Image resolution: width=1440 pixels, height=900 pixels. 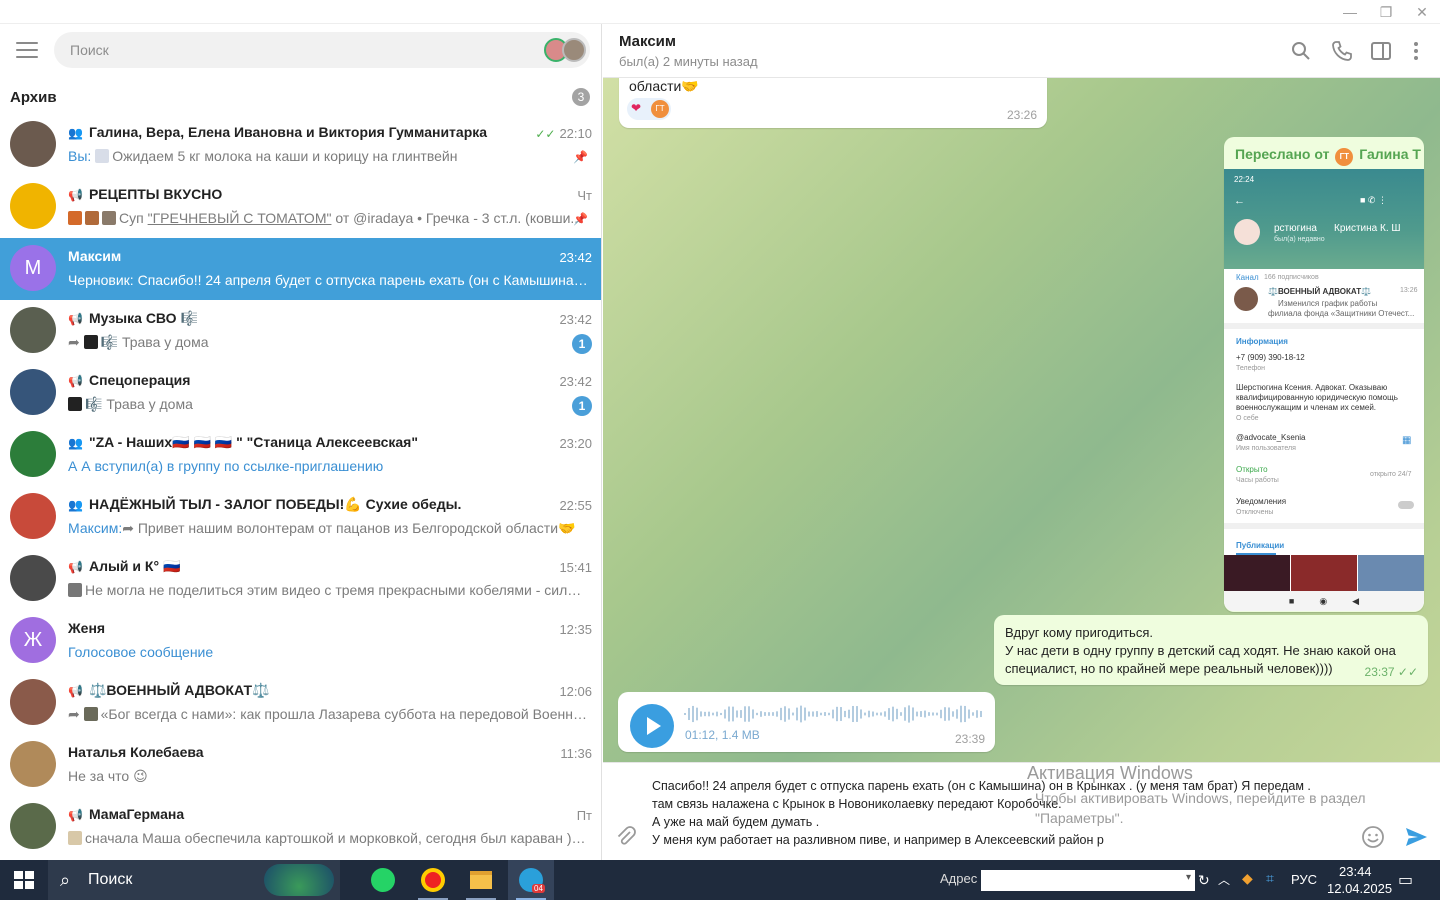 What do you see at coordinates (1416, 837) in the screenshot?
I see `send-icon` at bounding box center [1416, 837].